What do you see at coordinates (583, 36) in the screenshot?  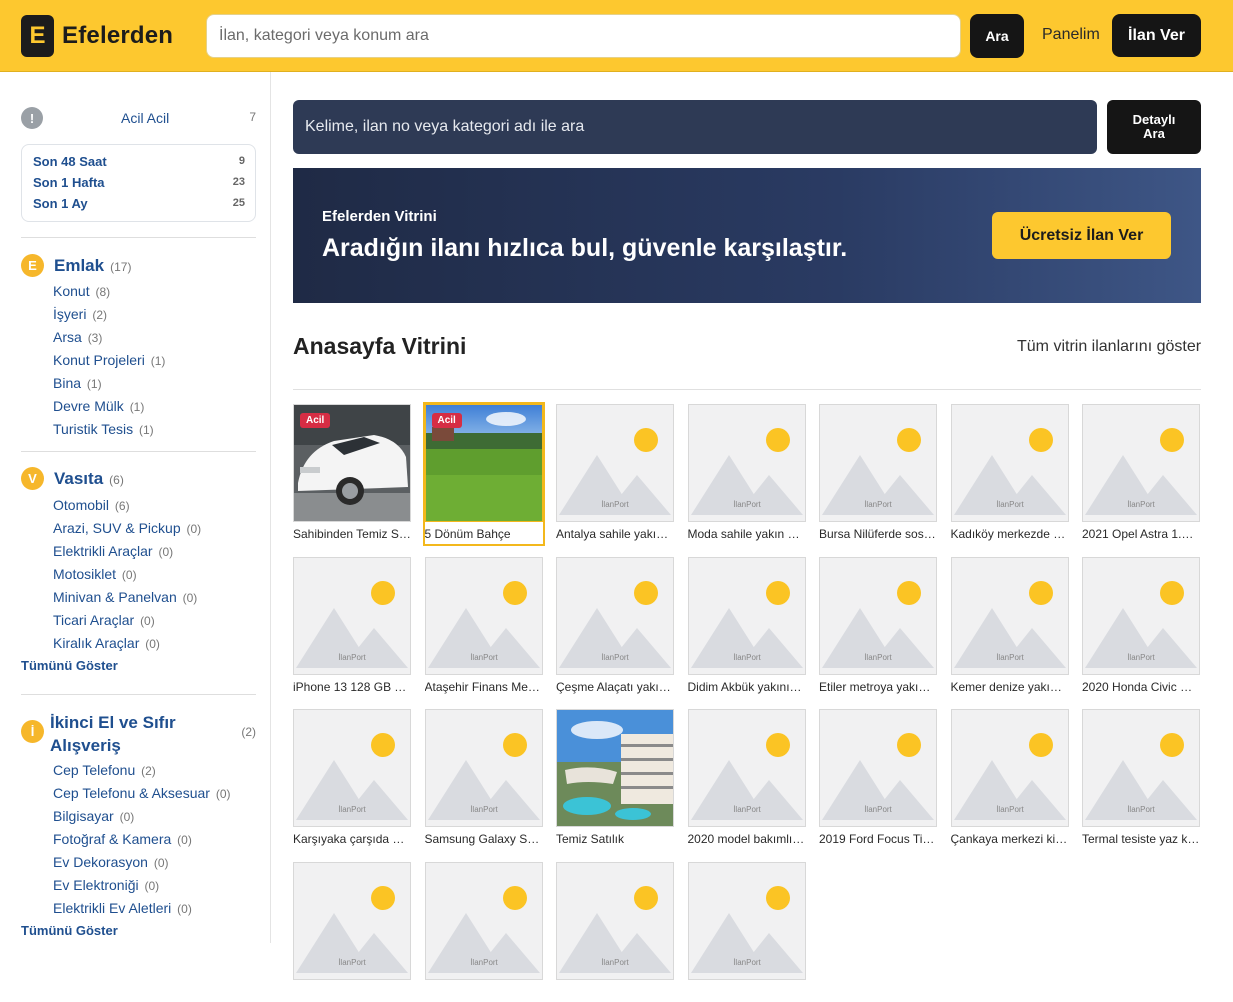 I see `header-search-input: İlan, kategori veya konum ara` at bounding box center [583, 36].